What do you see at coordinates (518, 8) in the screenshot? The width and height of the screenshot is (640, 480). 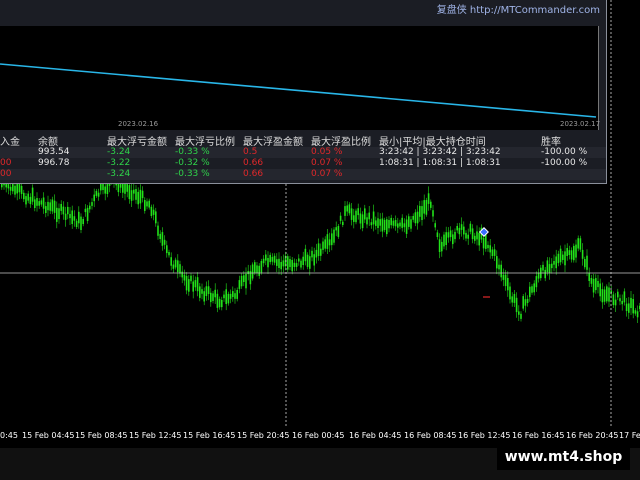 I see `brand-link: 复盘侠 http://MTCommander.com` at bounding box center [518, 8].